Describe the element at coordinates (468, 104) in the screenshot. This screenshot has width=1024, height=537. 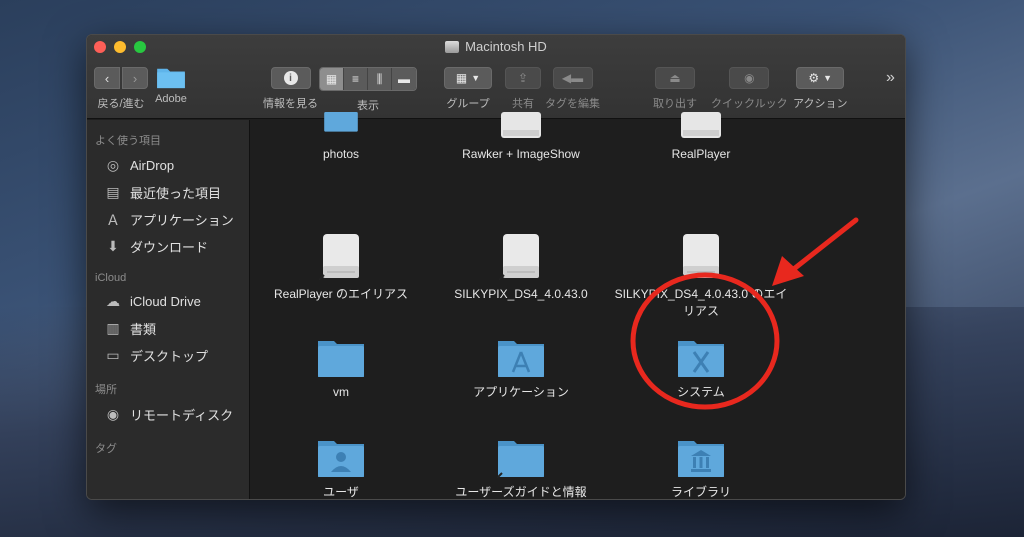
I see `group-label: グループ` at that location.